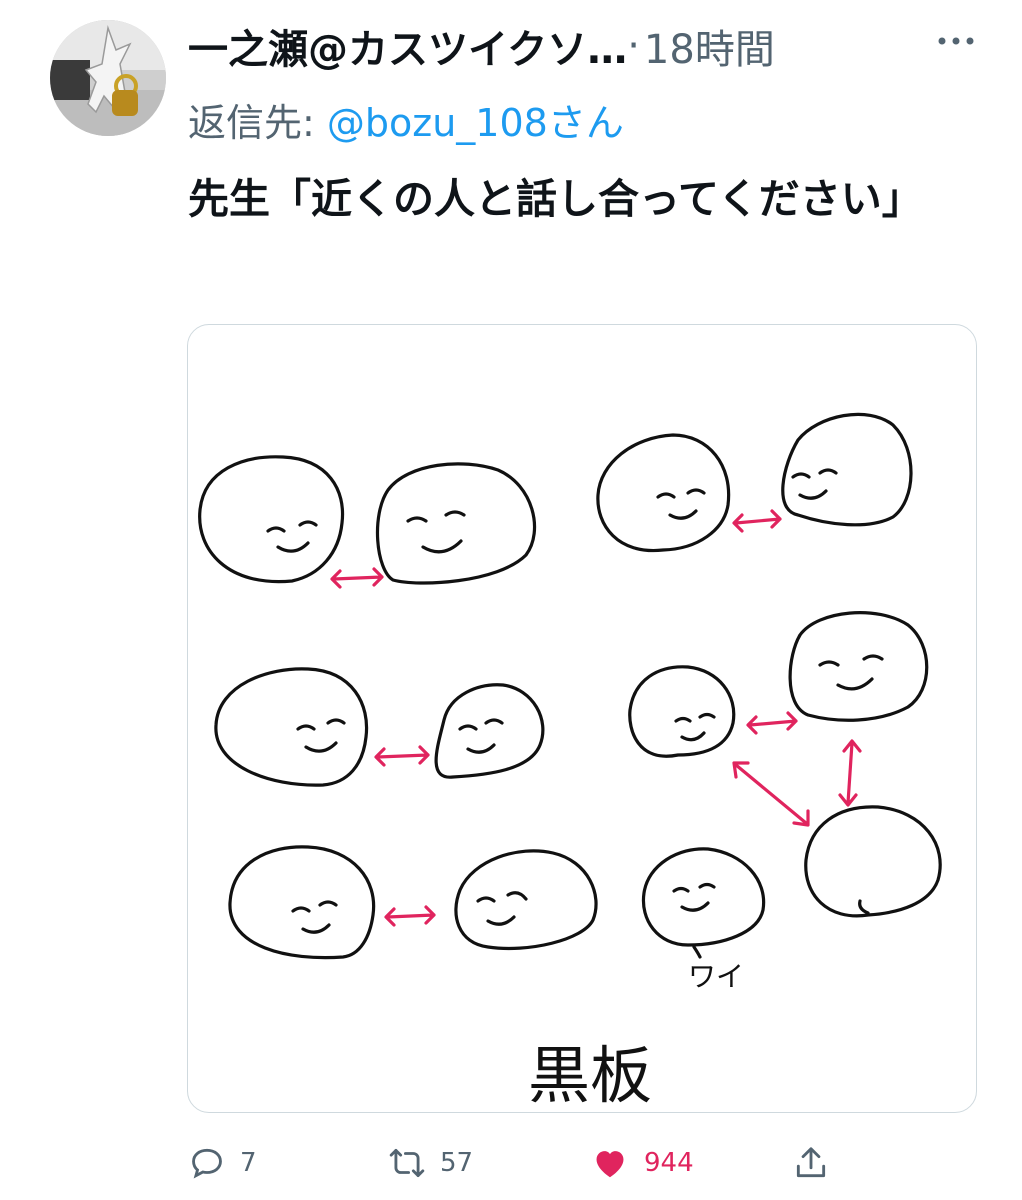 Image resolution: width=1022 pixels, height=1200 pixels. I want to click on blackboard-label: 黒板, so click(590, 1075).